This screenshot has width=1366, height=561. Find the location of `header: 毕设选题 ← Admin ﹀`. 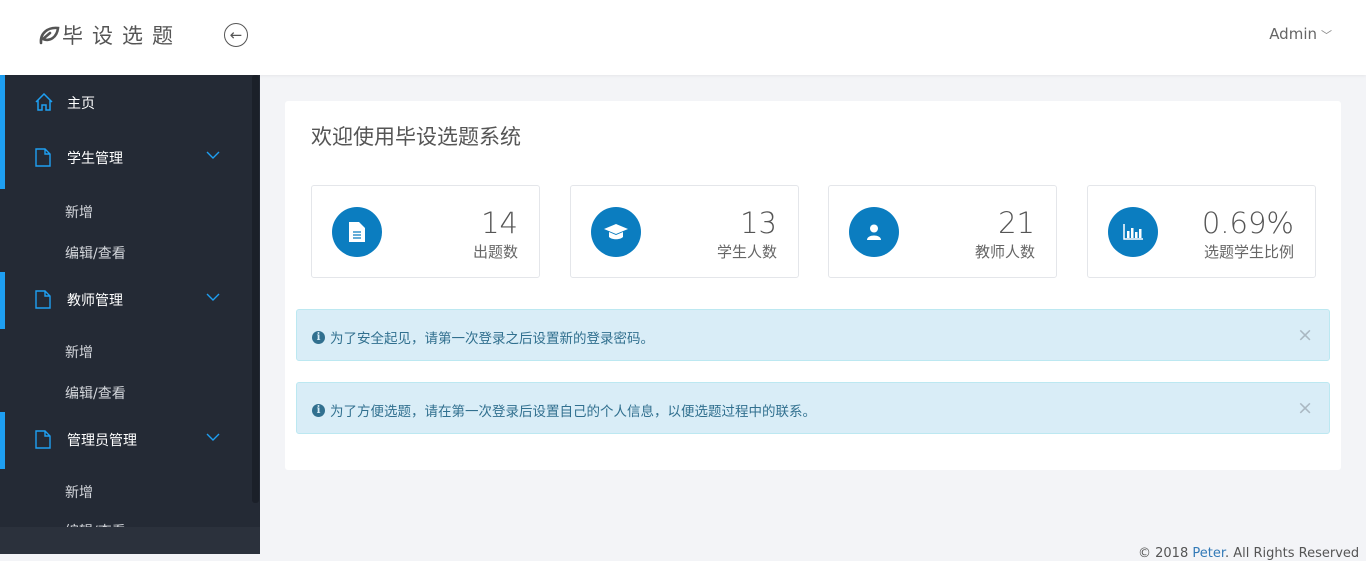

header: 毕设选题 ← Admin ﹀ is located at coordinates (683, 37).